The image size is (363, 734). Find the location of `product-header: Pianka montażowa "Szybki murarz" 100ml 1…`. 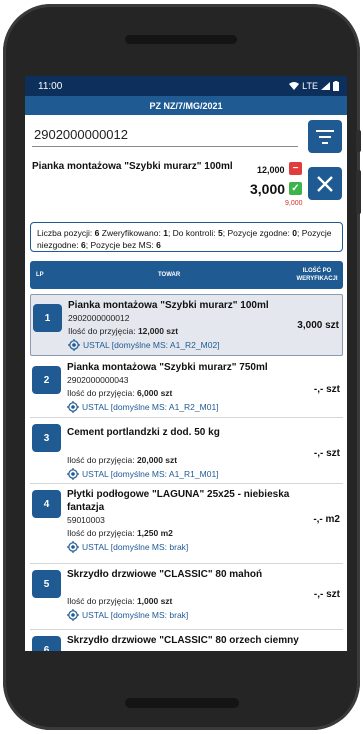

product-header: Pianka montażowa "Szybki murarz" 100ml 1… is located at coordinates (186, 184).